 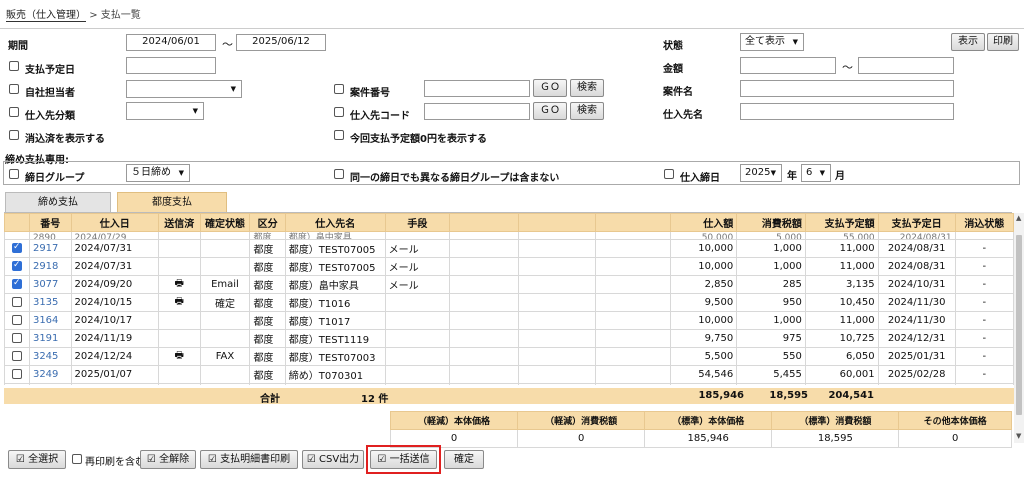 What do you see at coordinates (37, 459) in the screenshot?
I see `select-all-button: ☑ 全選択` at bounding box center [37, 459].